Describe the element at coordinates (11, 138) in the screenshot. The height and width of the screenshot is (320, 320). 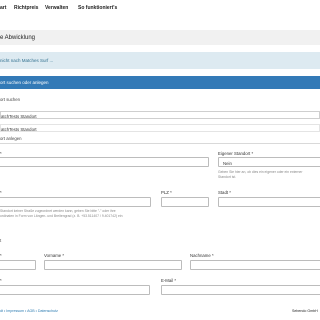
I see `standort-create-label: ort anlegen` at that location.